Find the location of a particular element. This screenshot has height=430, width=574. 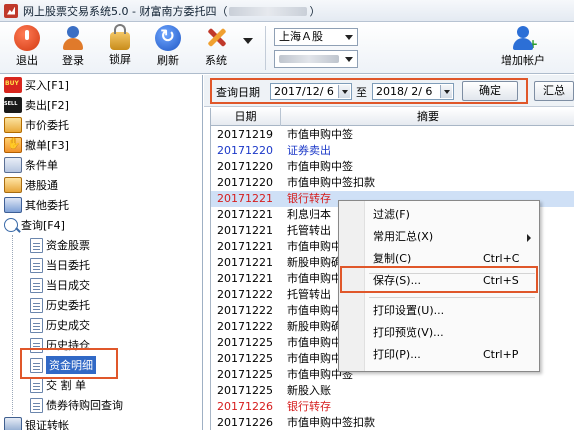

tools-icon is located at coordinates (216, 38).